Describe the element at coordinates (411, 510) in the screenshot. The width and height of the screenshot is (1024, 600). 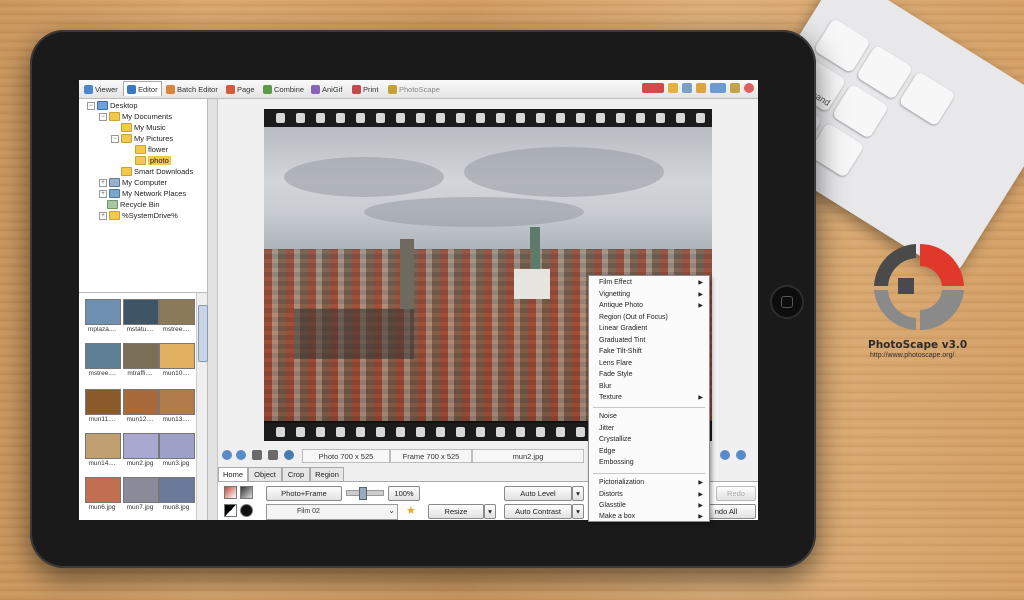
I see `star-icon: ★` at that location.